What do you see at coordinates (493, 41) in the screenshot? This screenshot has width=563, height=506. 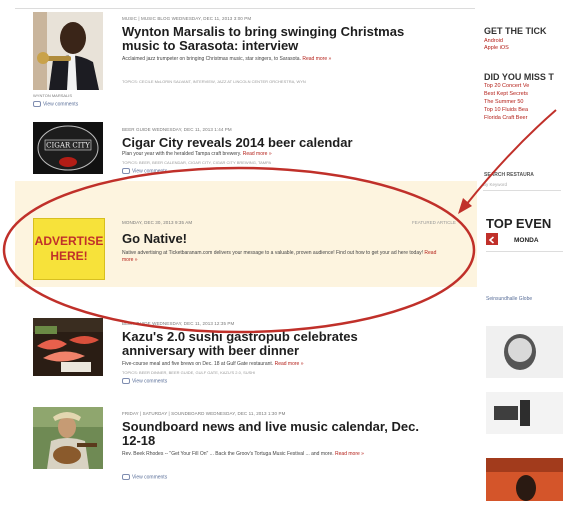 I see `android-link: Android` at bounding box center [493, 41].